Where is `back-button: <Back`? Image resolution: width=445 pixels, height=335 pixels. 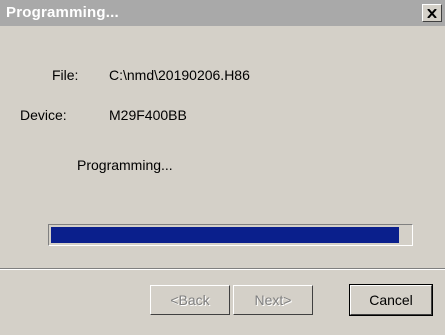
back-button: <Back is located at coordinates (190, 300).